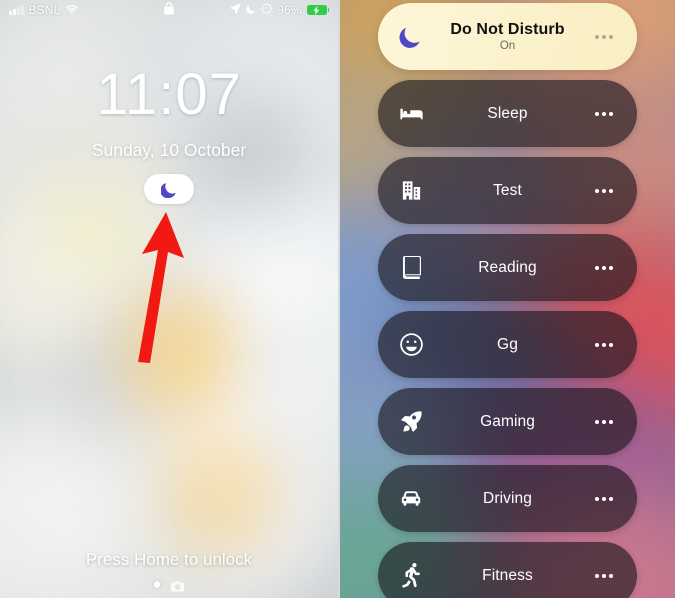  Describe the element at coordinates (411, 191) in the screenshot. I see `office-building-icon` at that location.